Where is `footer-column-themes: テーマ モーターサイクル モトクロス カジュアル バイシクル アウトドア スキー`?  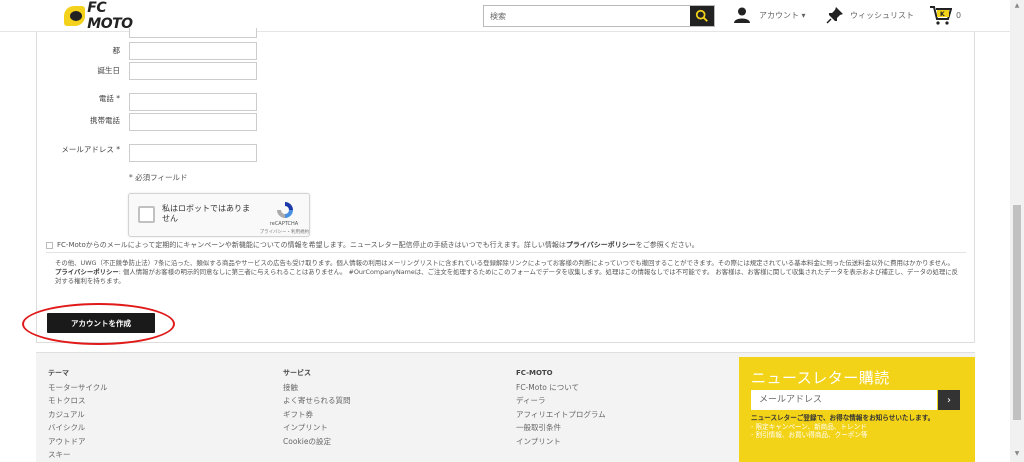
footer-column-themes: テーマ モーターサイクル モトクロス カジュアル バイシクル アウトドア スキー is located at coordinates (77, 414).